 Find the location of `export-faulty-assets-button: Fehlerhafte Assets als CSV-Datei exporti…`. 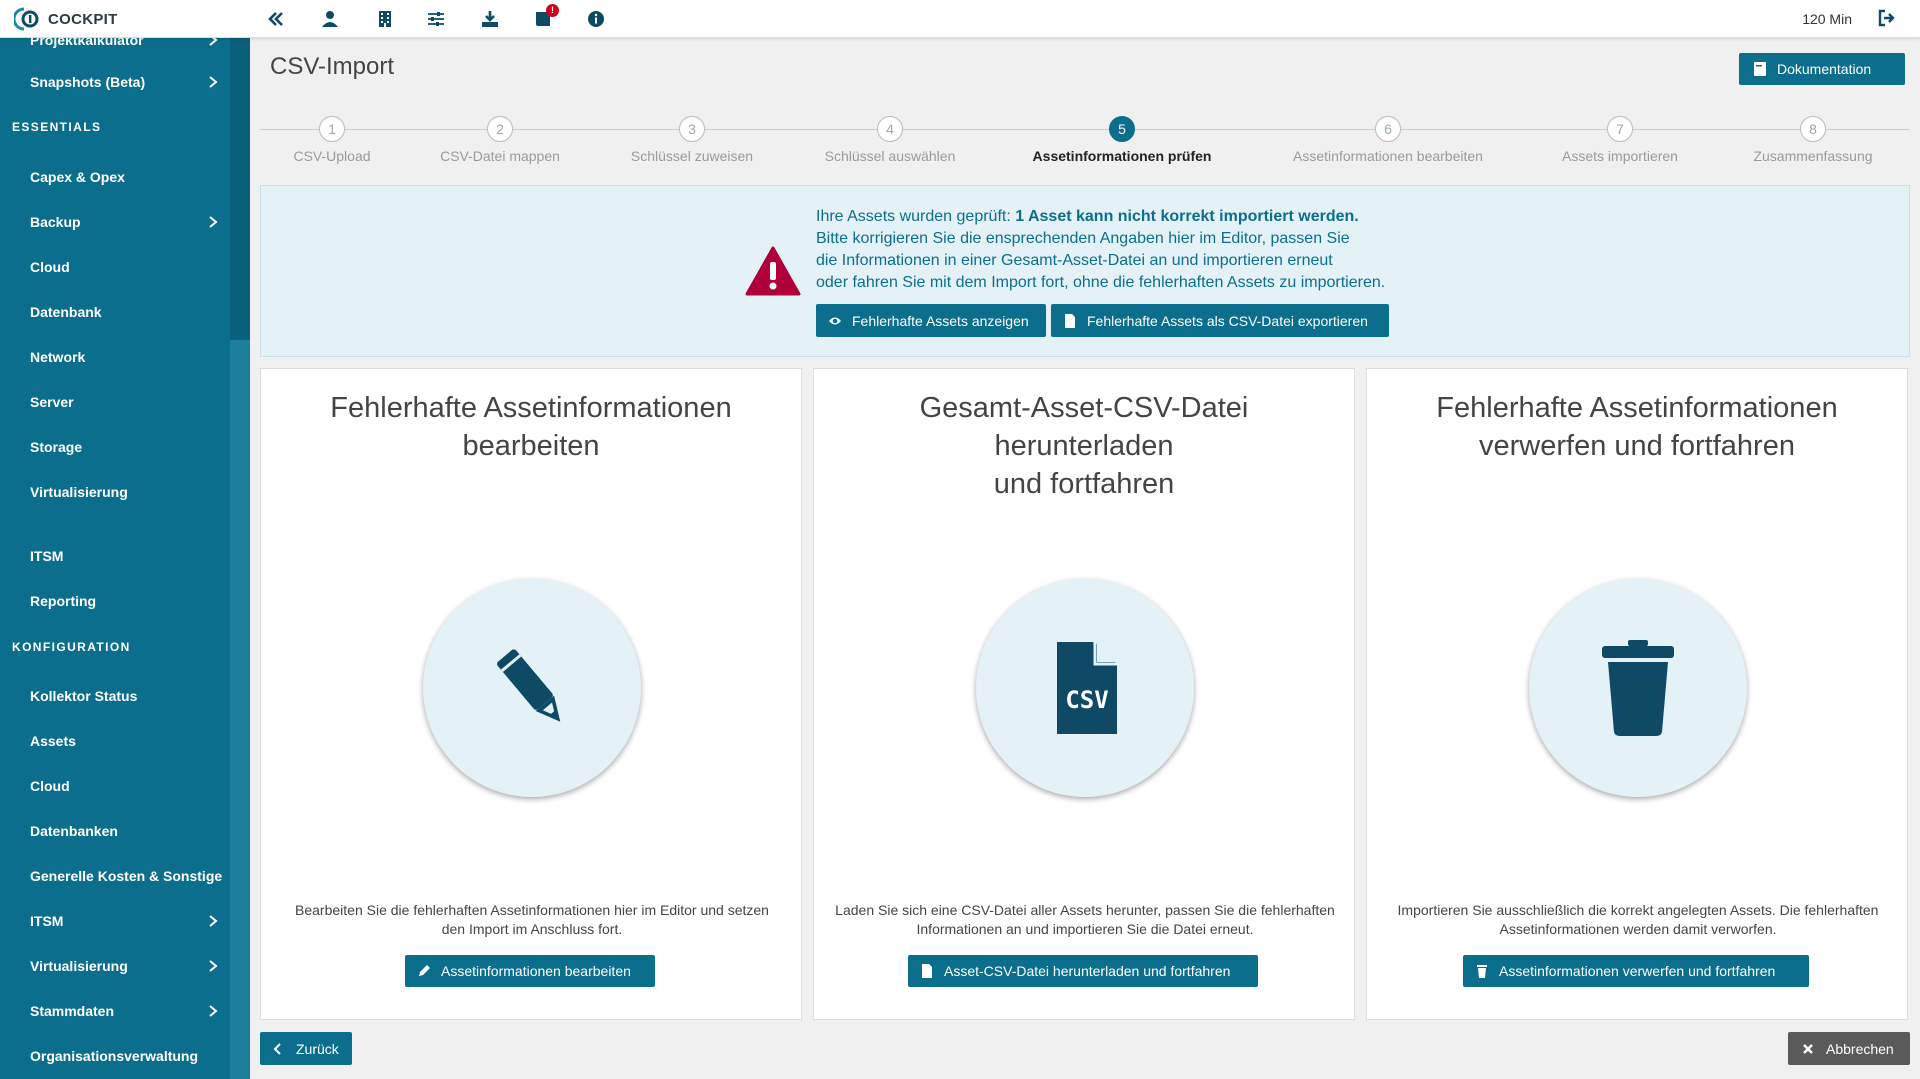

export-faulty-assets-button: Fehlerhafte Assets als CSV-Datei exporti… is located at coordinates (1220, 320).